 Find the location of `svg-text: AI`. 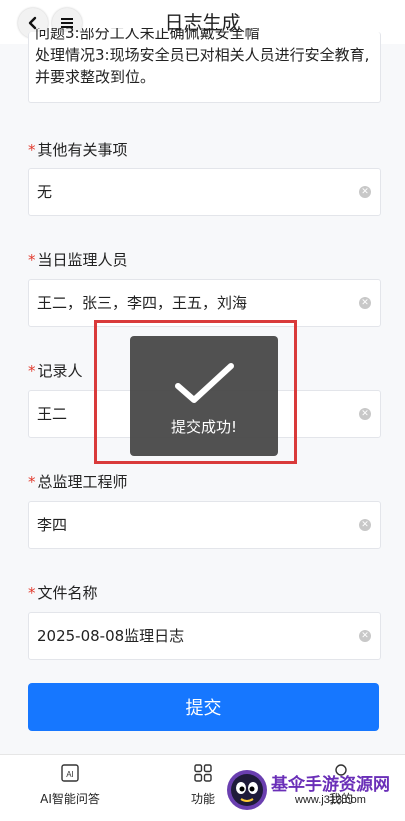

svg-text: AI is located at coordinates (70, 774).